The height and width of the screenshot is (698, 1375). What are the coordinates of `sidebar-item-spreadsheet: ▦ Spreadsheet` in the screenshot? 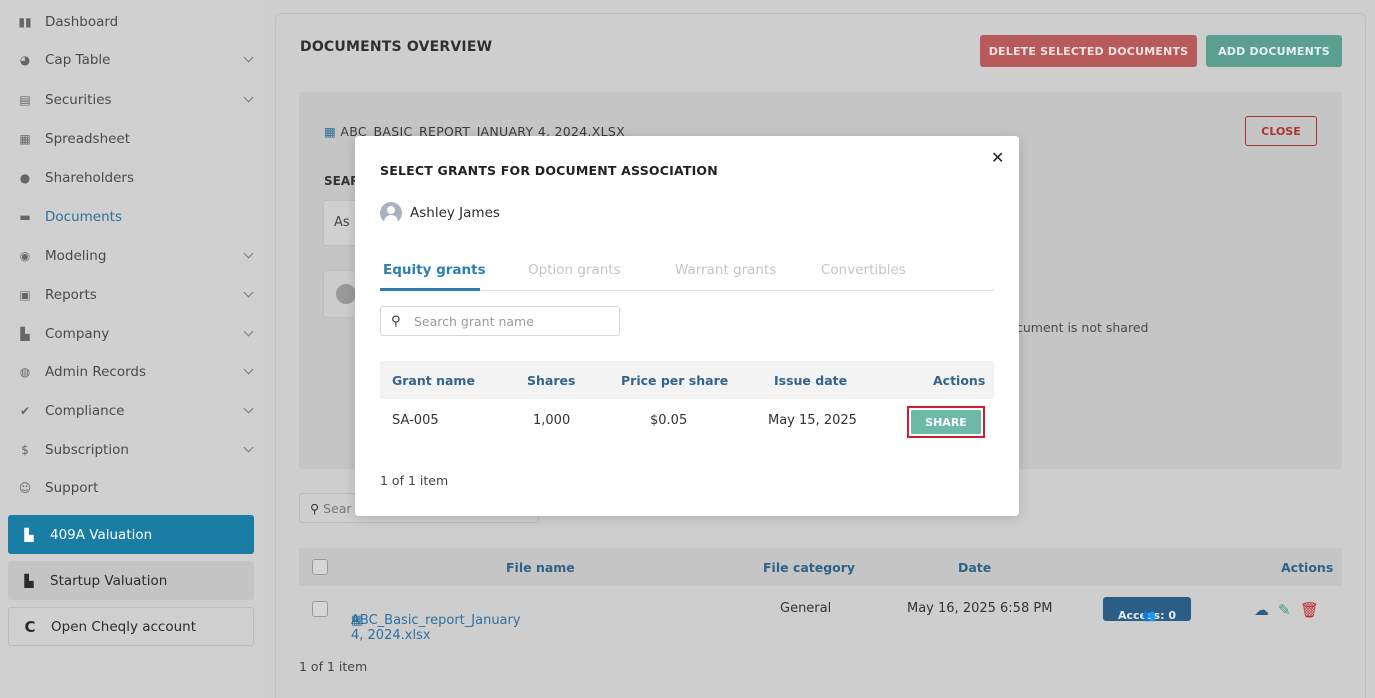 It's located at (138, 139).